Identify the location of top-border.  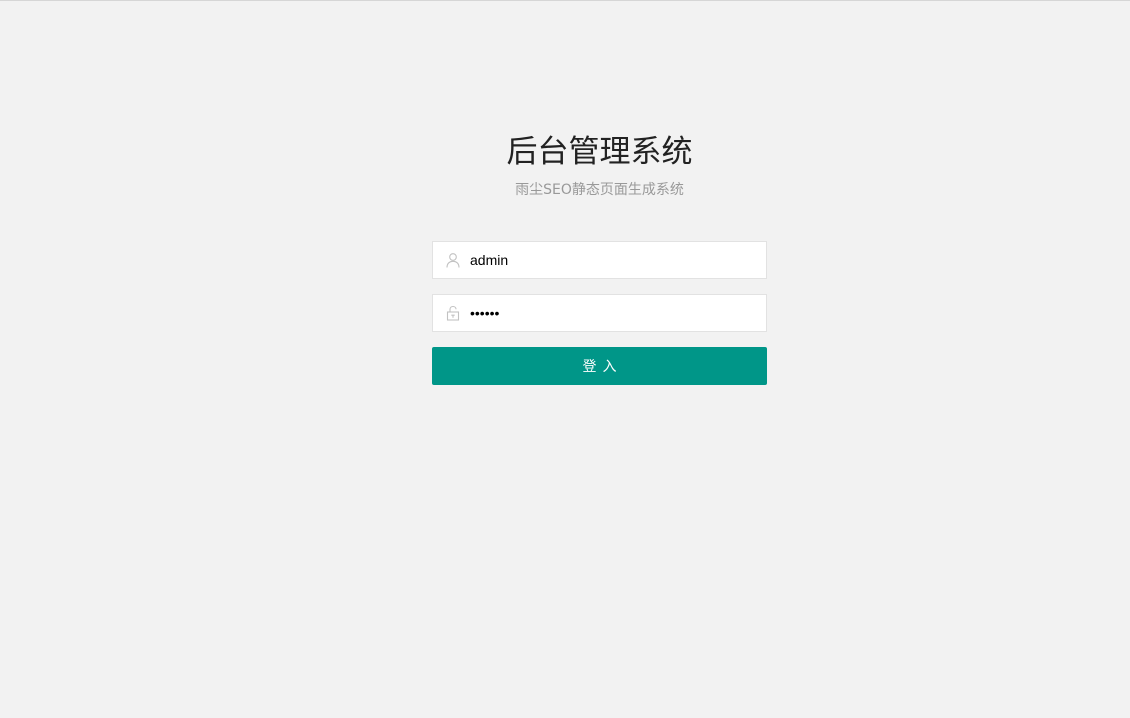
(565, 0).